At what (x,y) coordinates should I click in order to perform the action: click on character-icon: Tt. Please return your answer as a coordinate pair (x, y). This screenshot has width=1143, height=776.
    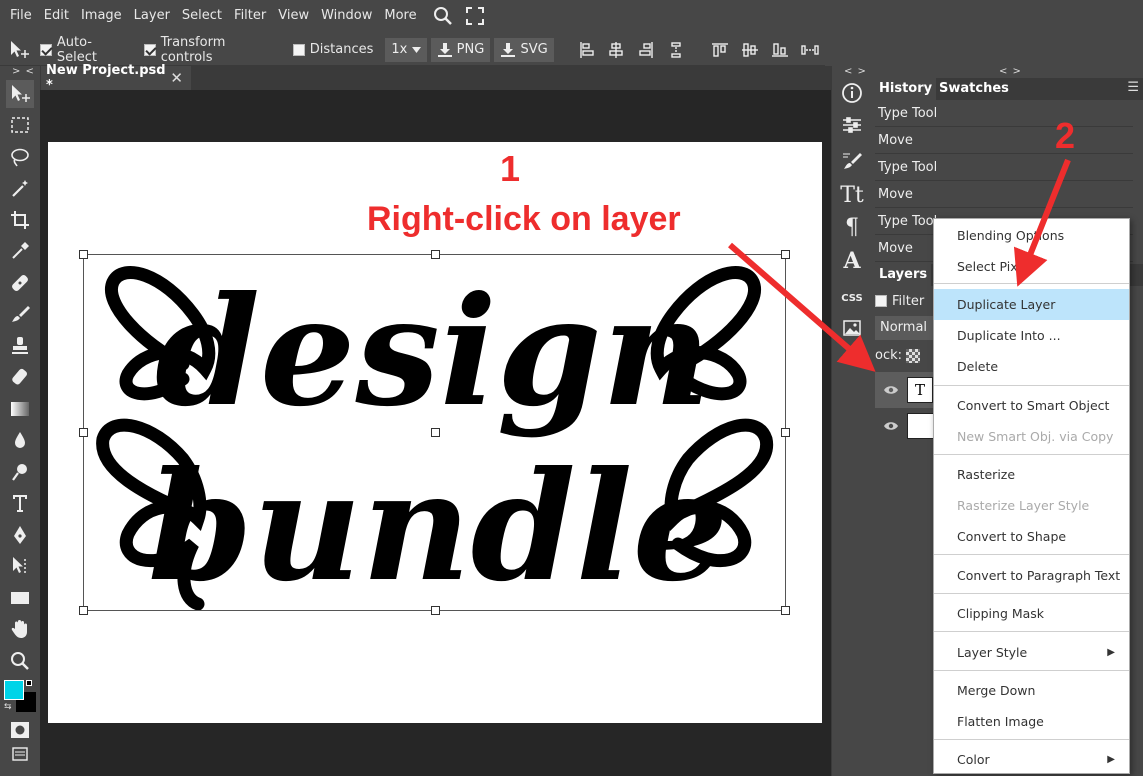
    Looking at the image, I should click on (852, 195).